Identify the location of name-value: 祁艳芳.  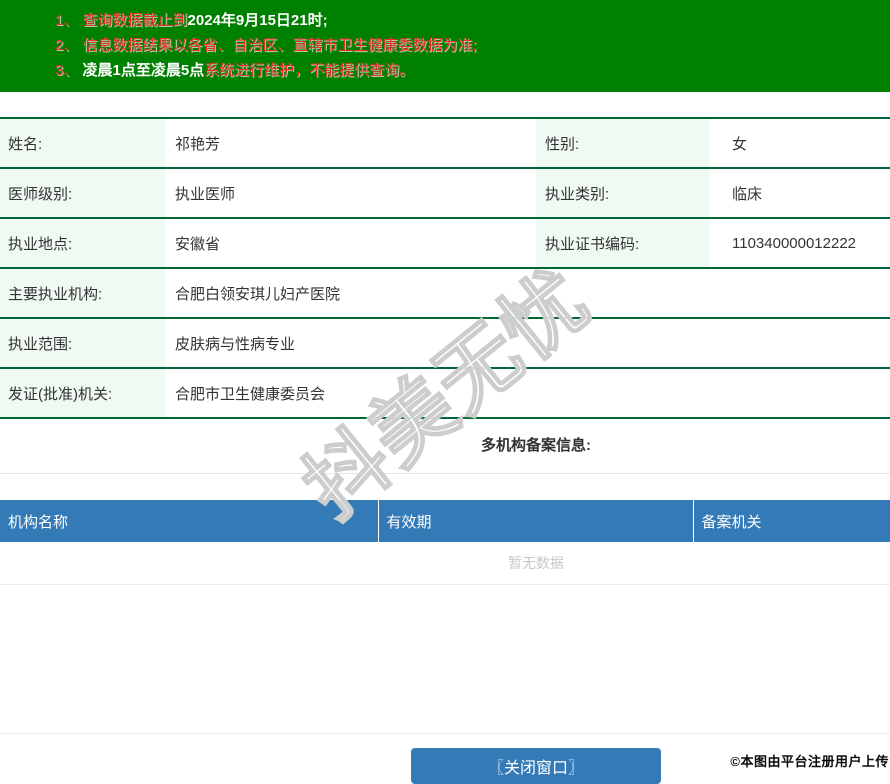
(350, 143).